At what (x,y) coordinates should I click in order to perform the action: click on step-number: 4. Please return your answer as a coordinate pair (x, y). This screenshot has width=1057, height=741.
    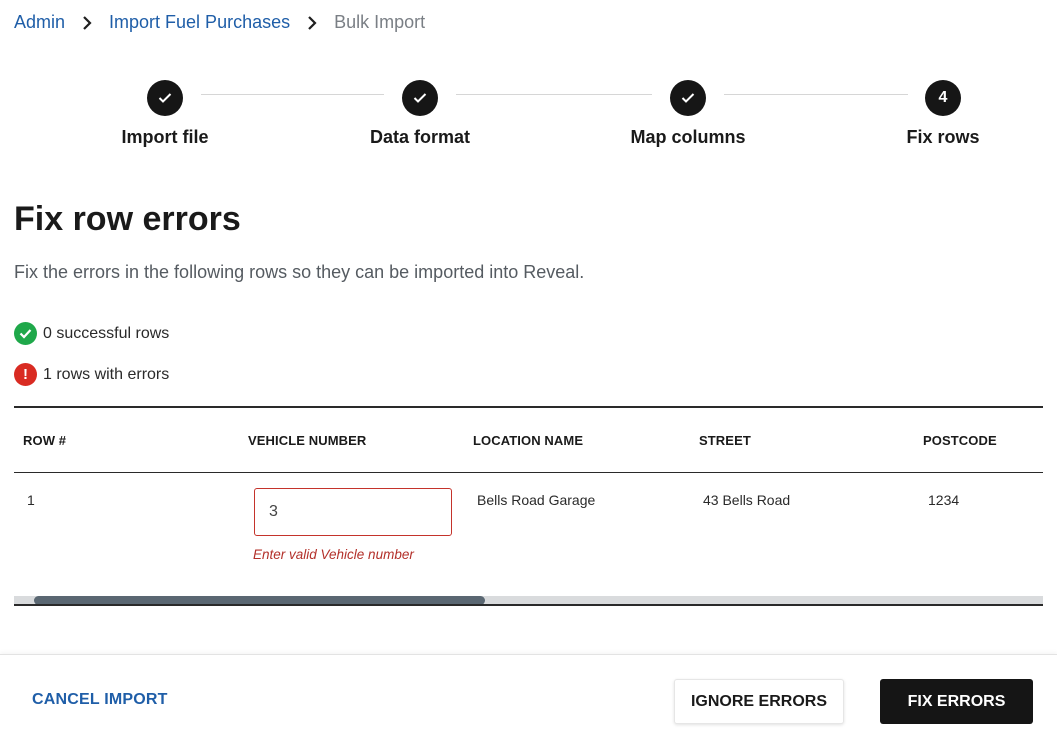
    Looking at the image, I should click on (943, 98).